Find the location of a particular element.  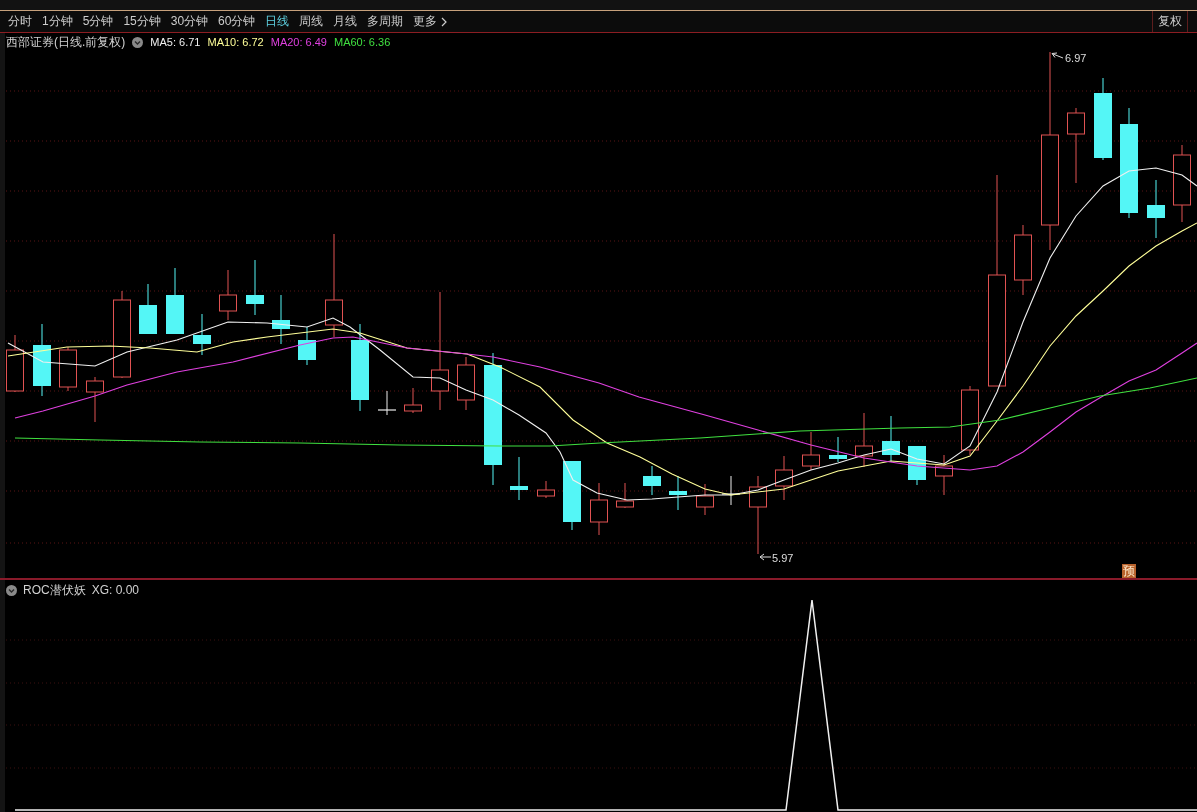

period-tab: 分时 is located at coordinates (20, 21).